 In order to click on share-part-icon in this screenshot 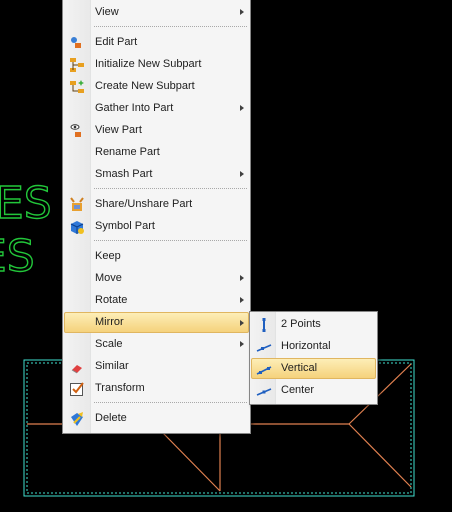, I will do `click(77, 204)`.